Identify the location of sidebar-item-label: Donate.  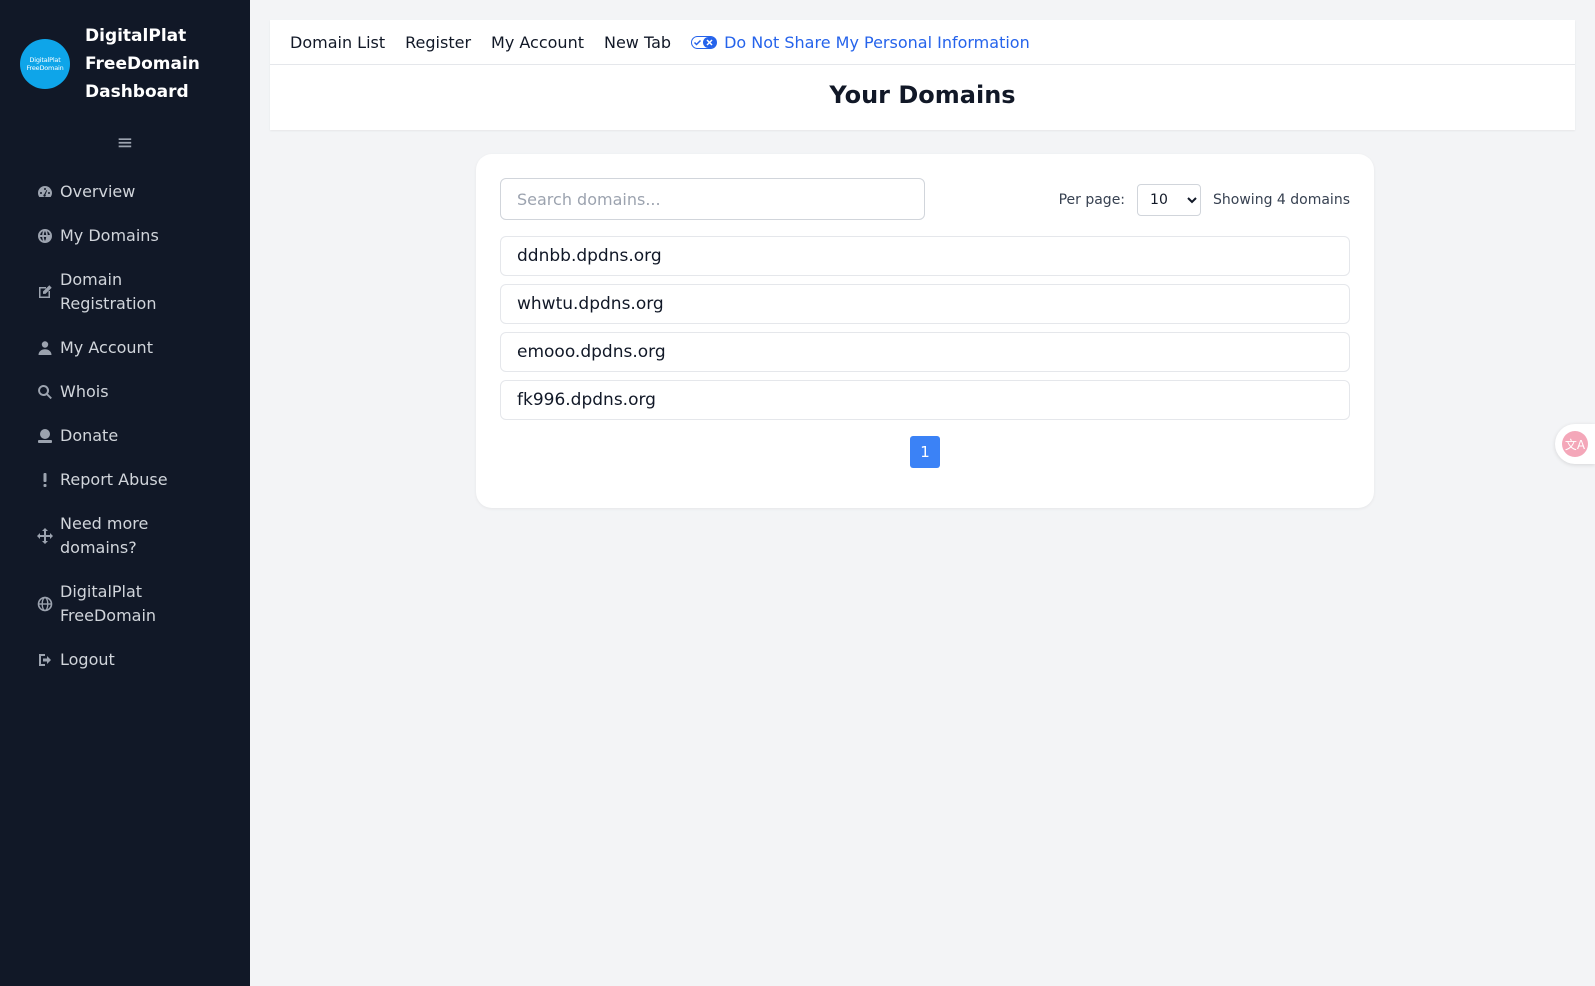
(89, 435).